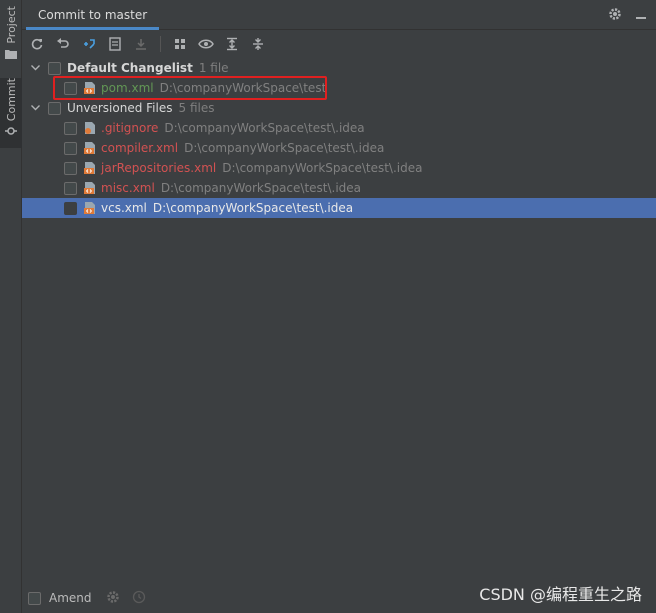 The height and width of the screenshot is (613, 656). What do you see at coordinates (63, 44) in the screenshot?
I see `rollback-icon` at bounding box center [63, 44].